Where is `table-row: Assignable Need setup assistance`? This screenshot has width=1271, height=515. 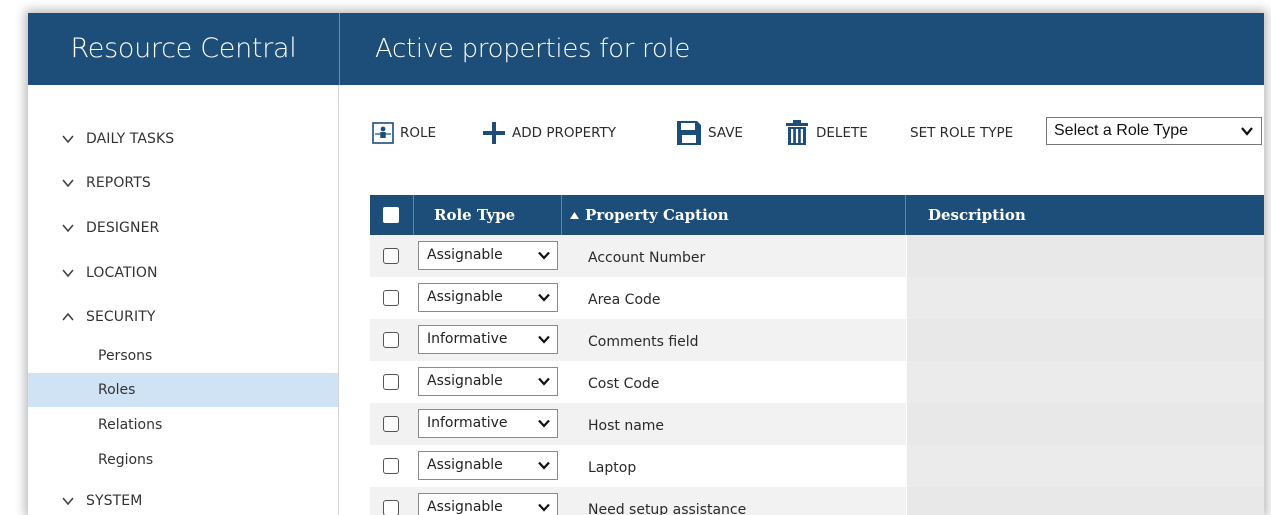 table-row: Assignable Need setup assistance is located at coordinates (817, 501).